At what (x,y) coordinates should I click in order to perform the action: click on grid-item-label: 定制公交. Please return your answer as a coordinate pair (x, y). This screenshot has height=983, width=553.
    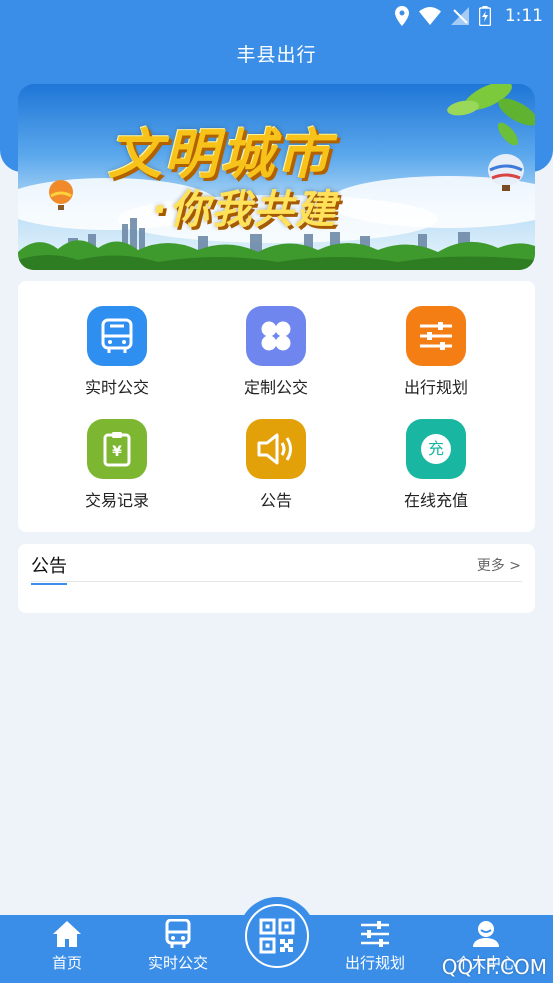
    Looking at the image, I should click on (275, 387).